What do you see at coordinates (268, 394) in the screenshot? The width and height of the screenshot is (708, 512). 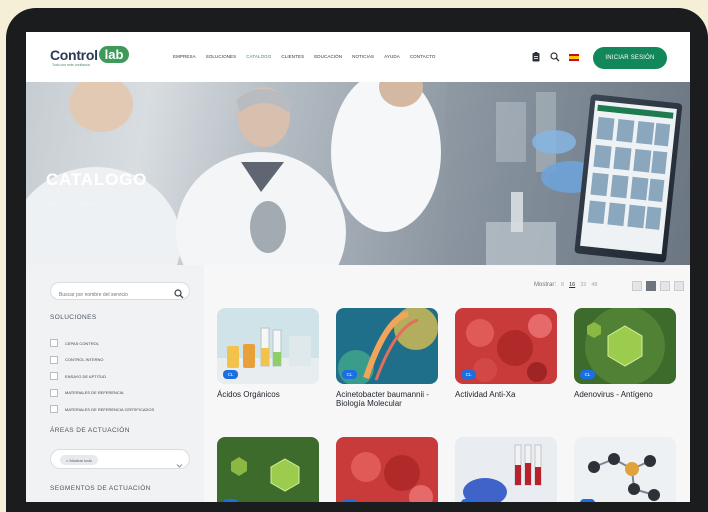 I see `product-title: Ácidos Orgánicos` at bounding box center [268, 394].